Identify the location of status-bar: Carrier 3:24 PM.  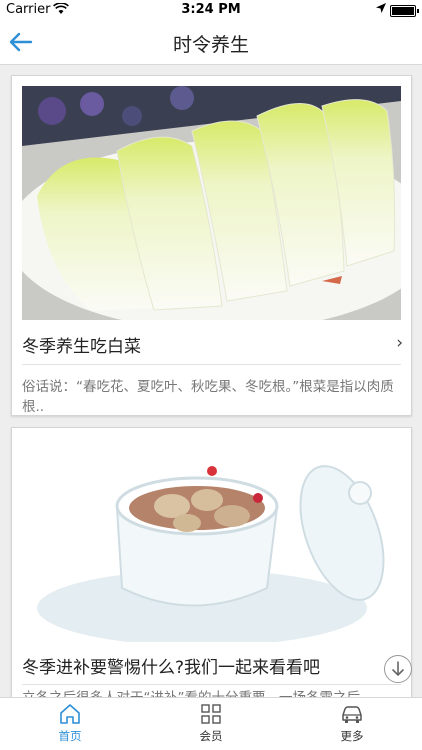
(211, 10).